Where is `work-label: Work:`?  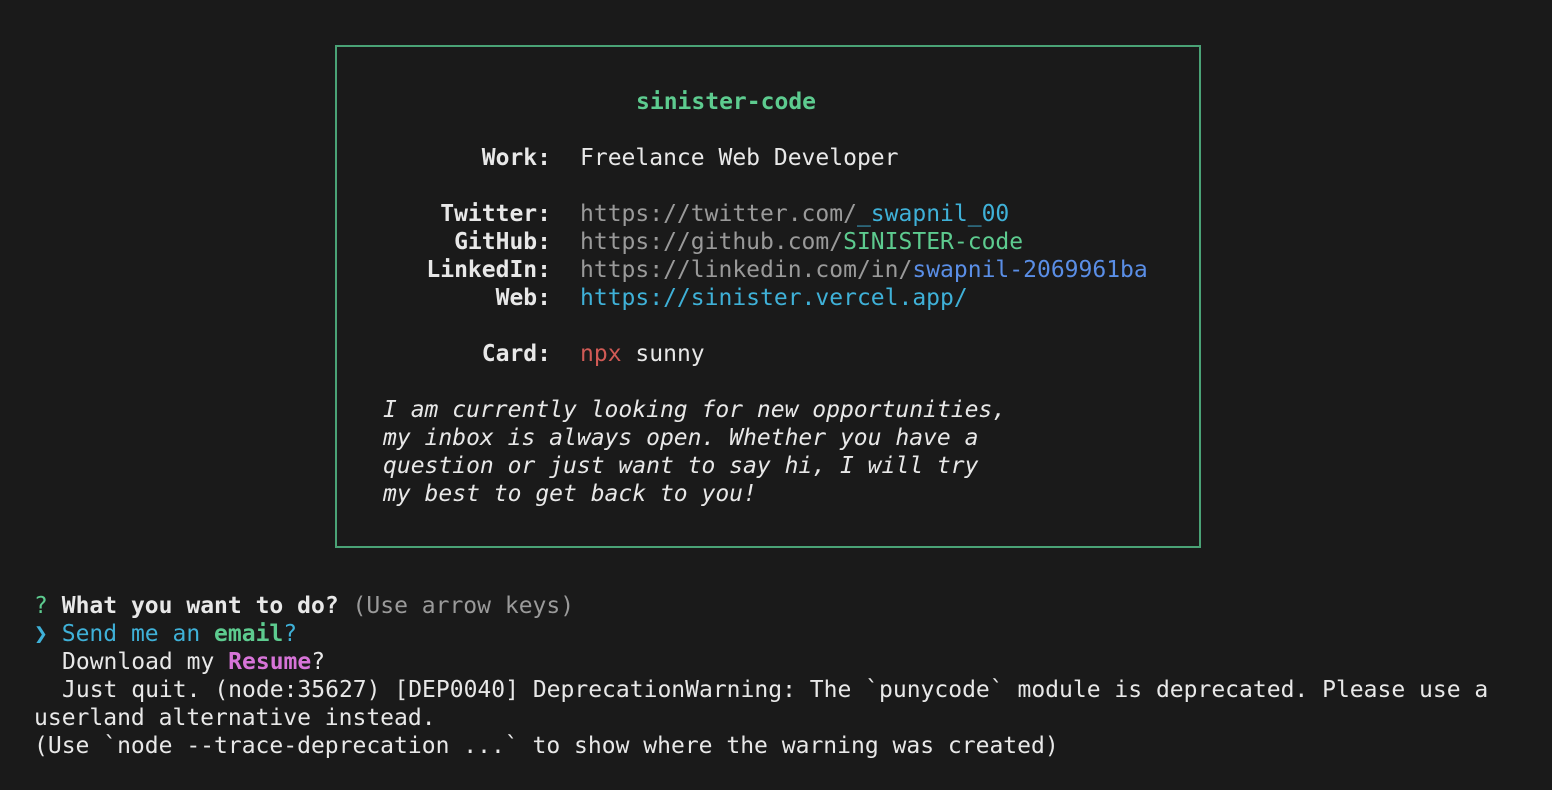
work-label: Work: is located at coordinates (516, 158).